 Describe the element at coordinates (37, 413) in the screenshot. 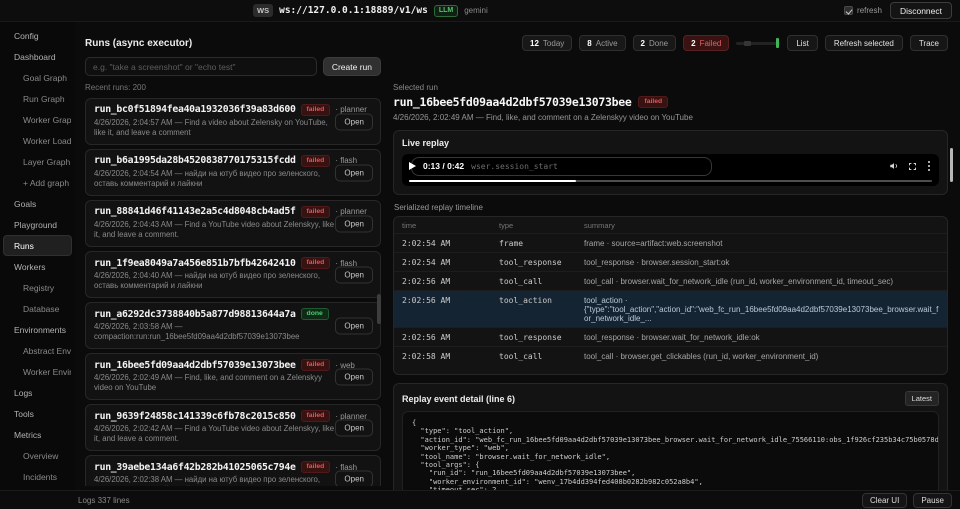

I see `sidebar-item: Tools` at that location.